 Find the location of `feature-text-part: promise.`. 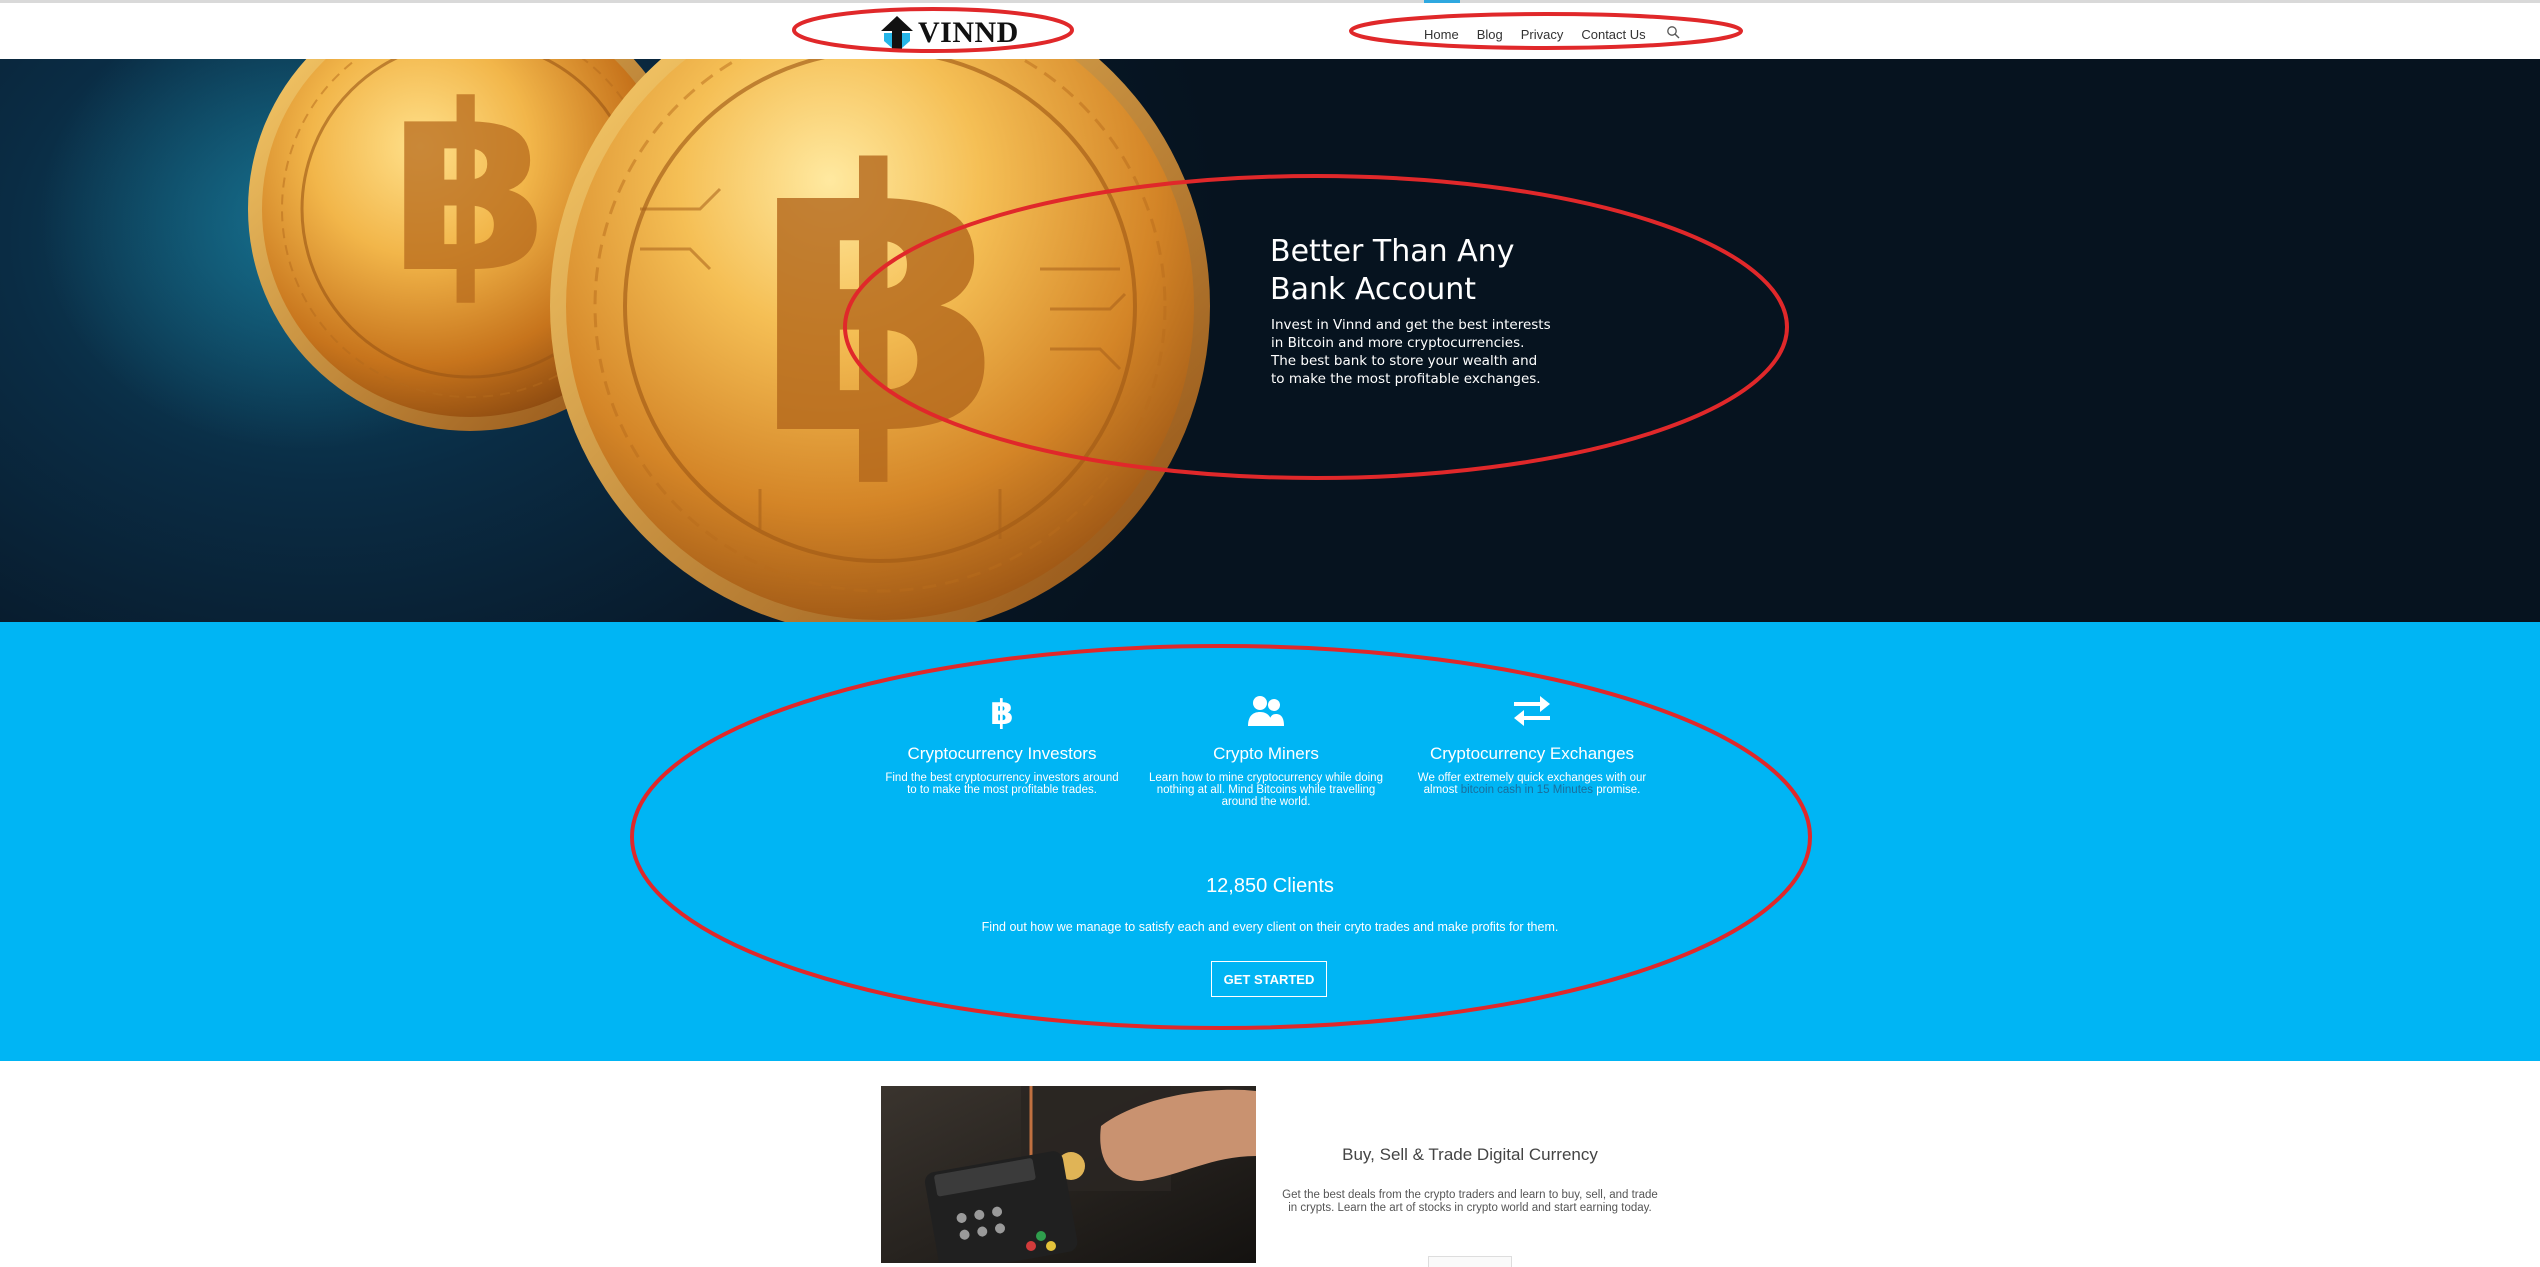

feature-text-part: promise. is located at coordinates (1618, 790).